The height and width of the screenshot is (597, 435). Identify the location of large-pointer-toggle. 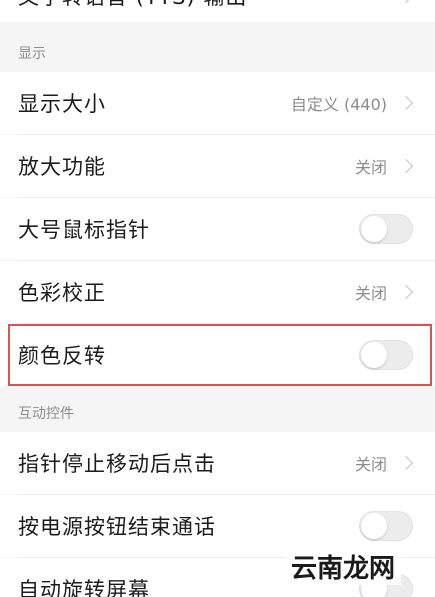
(386, 229).